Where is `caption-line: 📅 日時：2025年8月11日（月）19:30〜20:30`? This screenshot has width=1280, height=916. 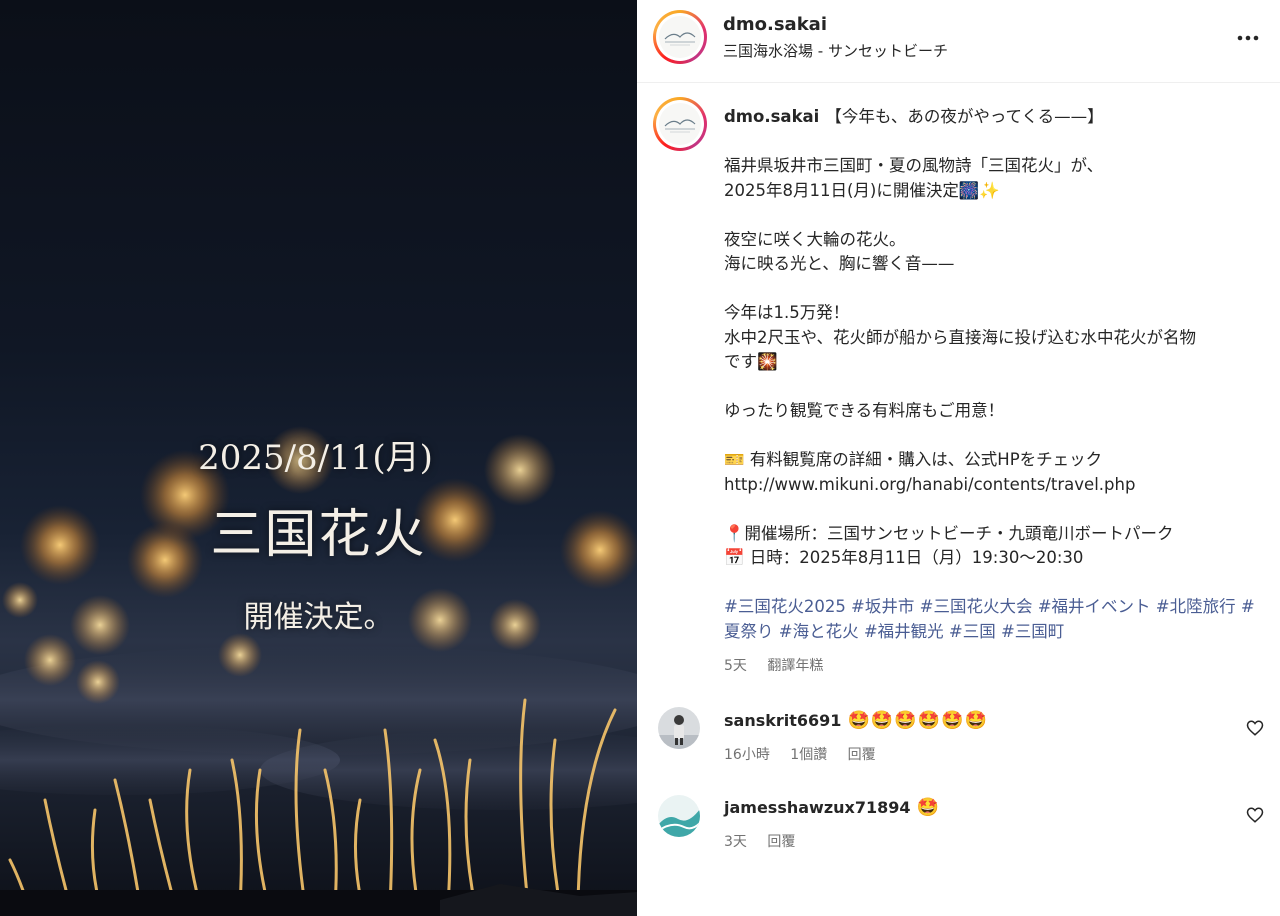 caption-line: 📅 日時：2025年8月11日（月）19:30〜20:30 is located at coordinates (904, 557).